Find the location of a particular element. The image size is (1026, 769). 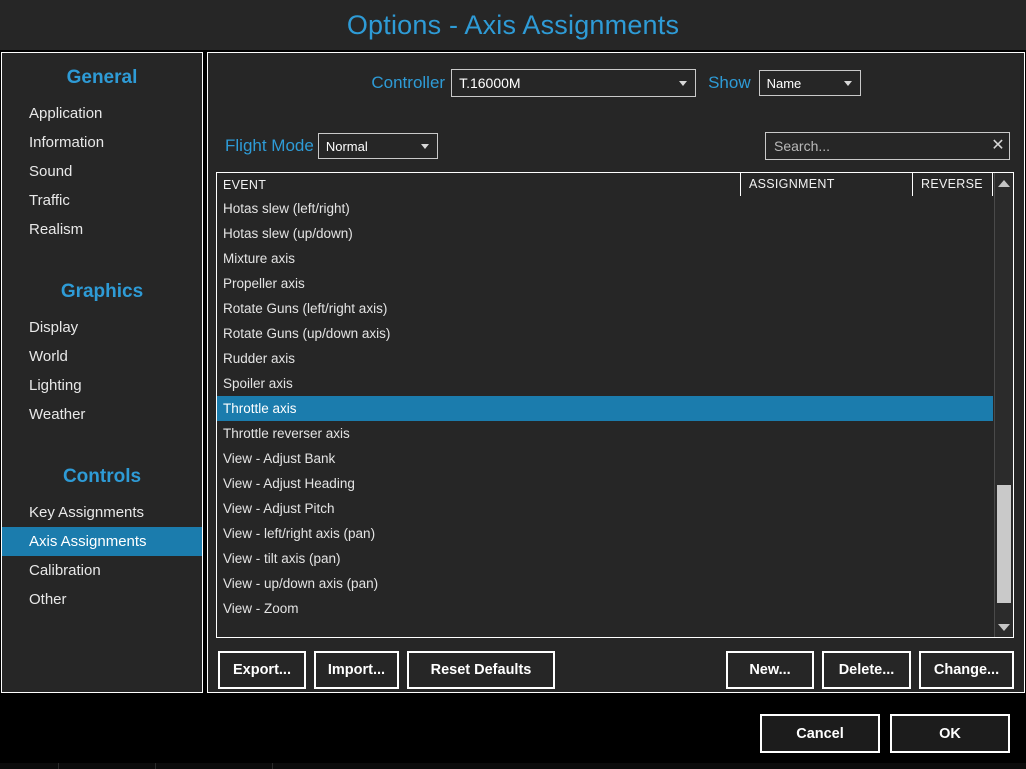

sidebar-item-axis-assignments: Axis Assignments is located at coordinates (102, 541).